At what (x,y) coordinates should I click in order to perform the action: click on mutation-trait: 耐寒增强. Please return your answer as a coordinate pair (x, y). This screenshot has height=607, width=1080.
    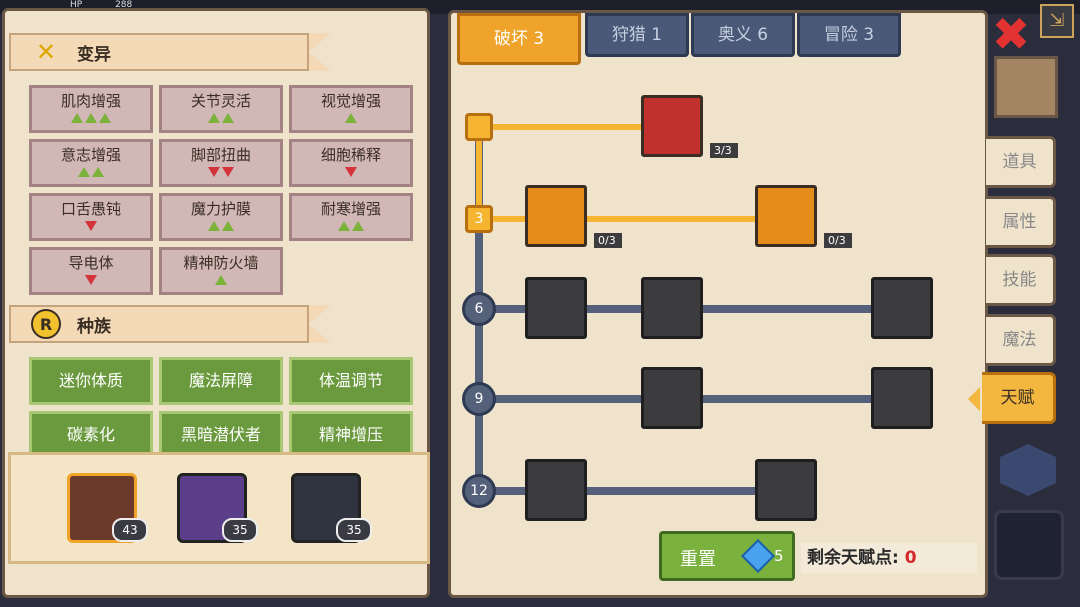
    Looking at the image, I should click on (351, 217).